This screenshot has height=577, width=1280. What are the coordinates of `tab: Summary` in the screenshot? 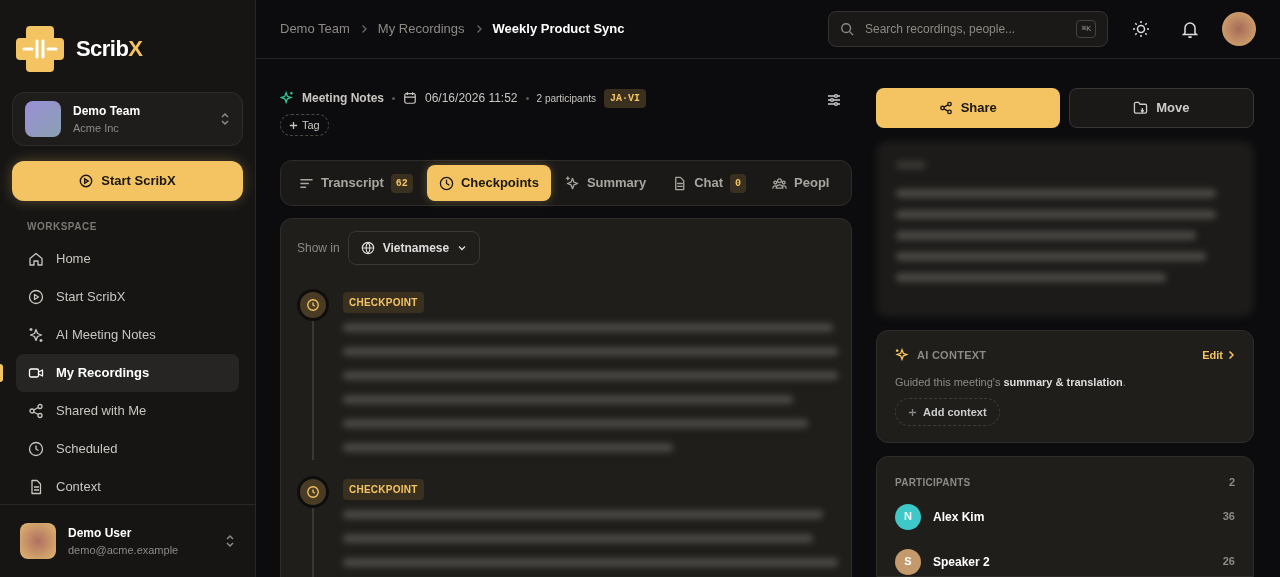 It's located at (605, 183).